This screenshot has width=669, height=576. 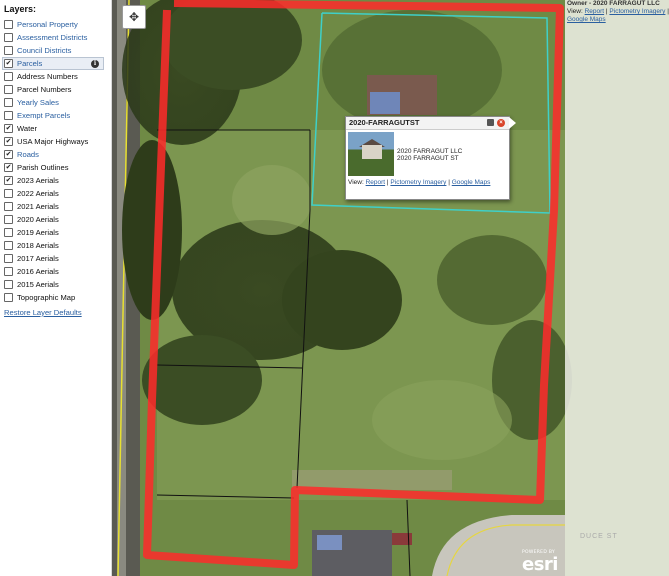 What do you see at coordinates (57, 128) in the screenshot?
I see `layer-item-water: Water` at bounding box center [57, 128].